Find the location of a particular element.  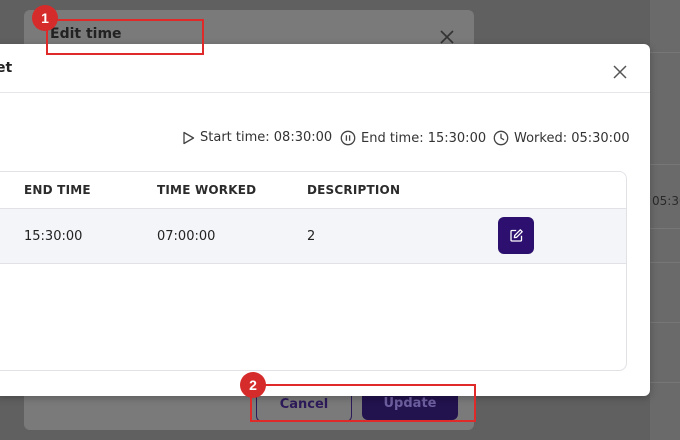

background-table-edge is located at coordinates (665, 220).